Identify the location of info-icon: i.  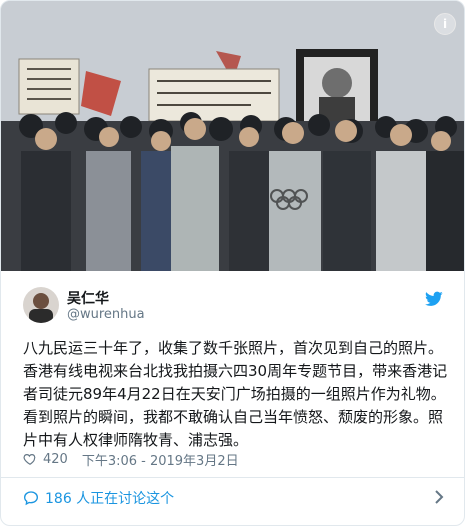
(445, 24).